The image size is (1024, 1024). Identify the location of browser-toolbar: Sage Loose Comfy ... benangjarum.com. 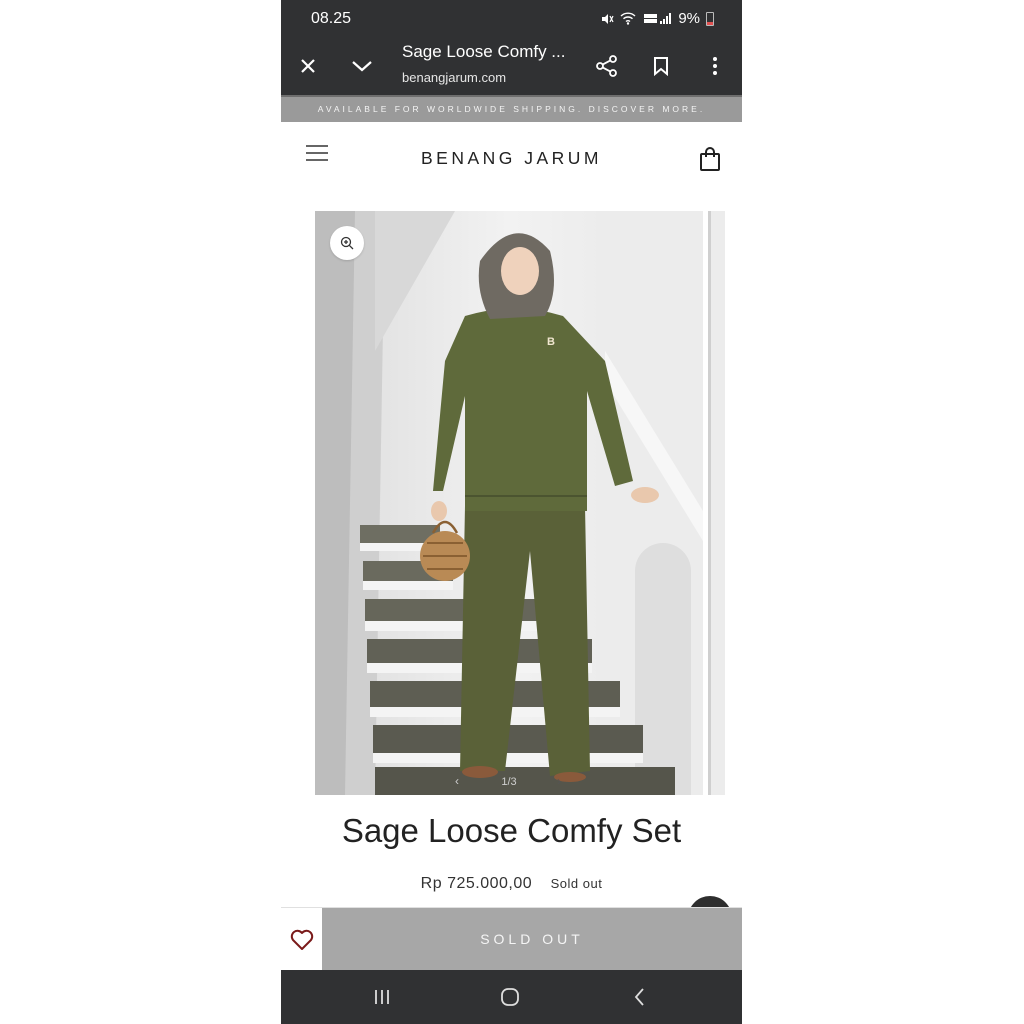
(511, 66).